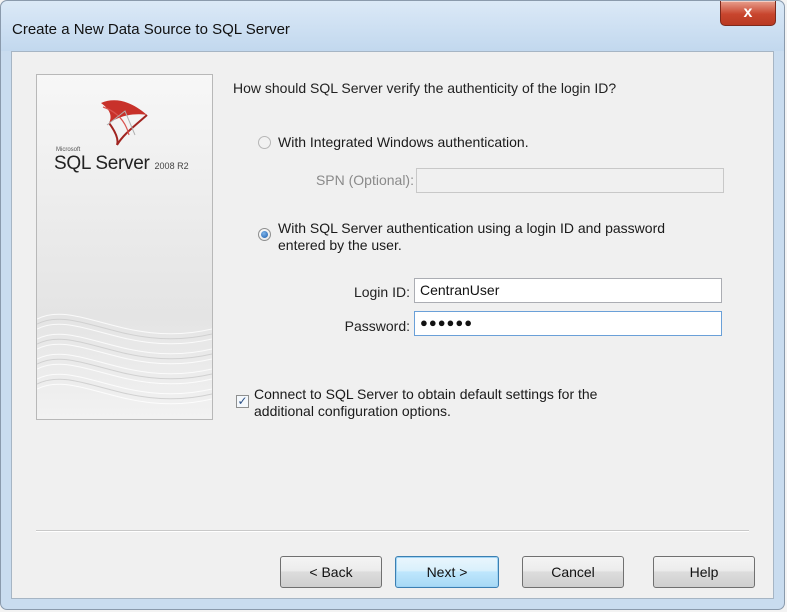 This screenshot has height=612, width=787. Describe the element at coordinates (171, 166) in the screenshot. I see `logo-version: 2008 R2` at that location.